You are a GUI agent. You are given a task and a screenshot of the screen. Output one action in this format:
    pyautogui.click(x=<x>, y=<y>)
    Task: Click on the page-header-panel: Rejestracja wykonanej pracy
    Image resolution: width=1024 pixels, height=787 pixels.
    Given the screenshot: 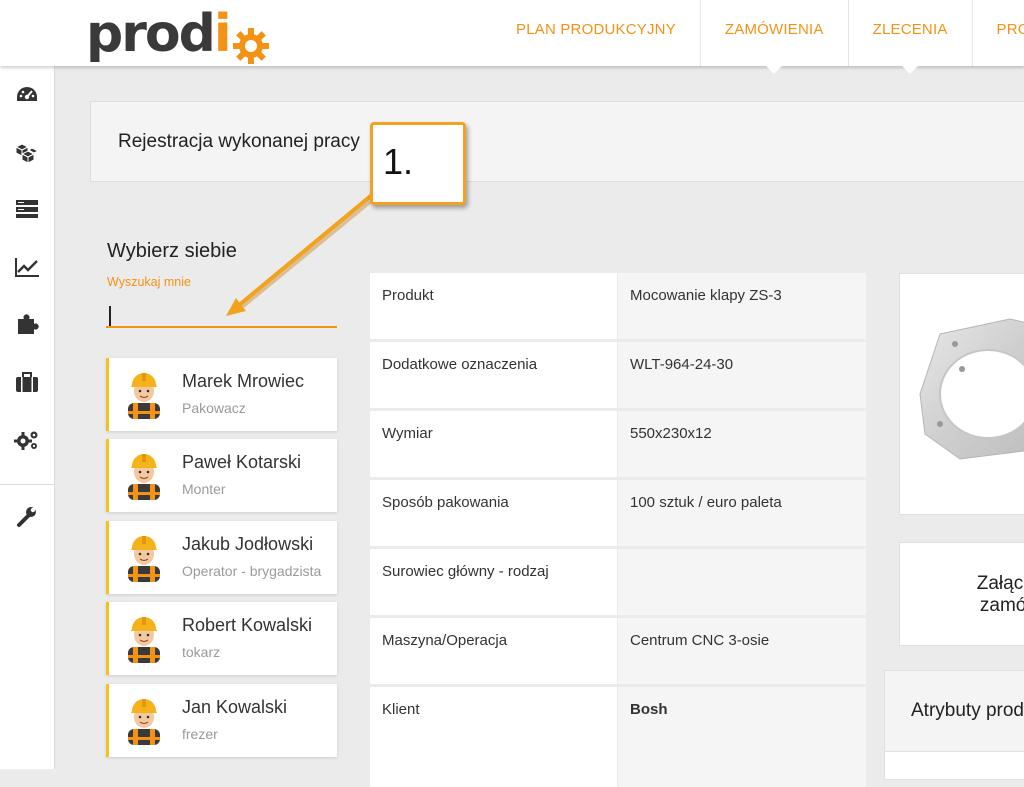 What is the action you would take?
    pyautogui.click(x=557, y=141)
    